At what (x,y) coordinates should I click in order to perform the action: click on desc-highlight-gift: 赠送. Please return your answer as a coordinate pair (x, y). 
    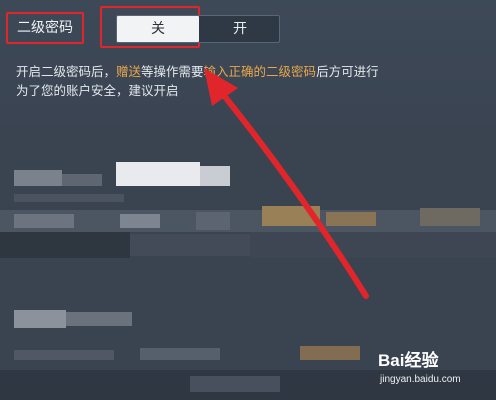
    Looking at the image, I should click on (129, 71).